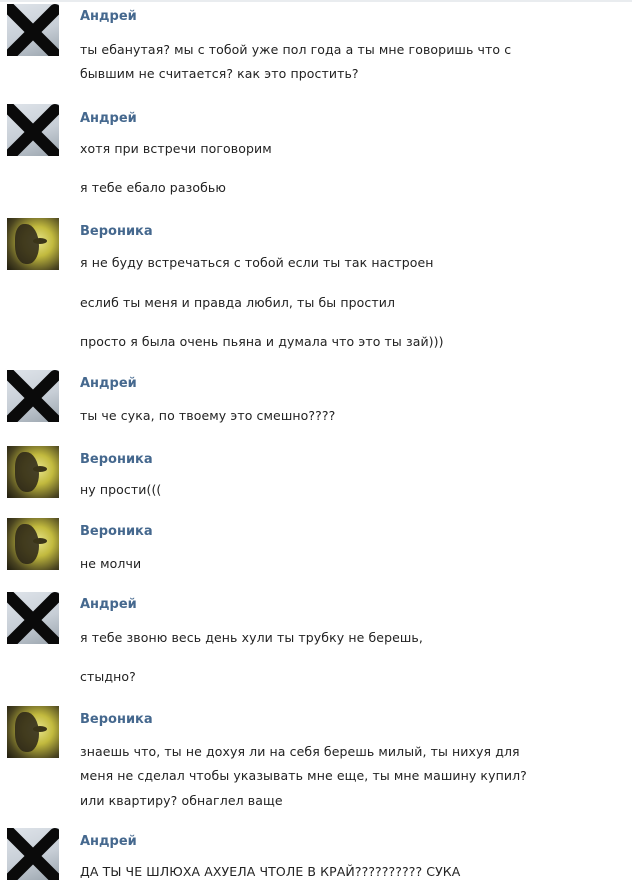 This screenshot has height=894, width=632. I want to click on message-text: ты че сука, по твоему это смешно????, so click(208, 415).